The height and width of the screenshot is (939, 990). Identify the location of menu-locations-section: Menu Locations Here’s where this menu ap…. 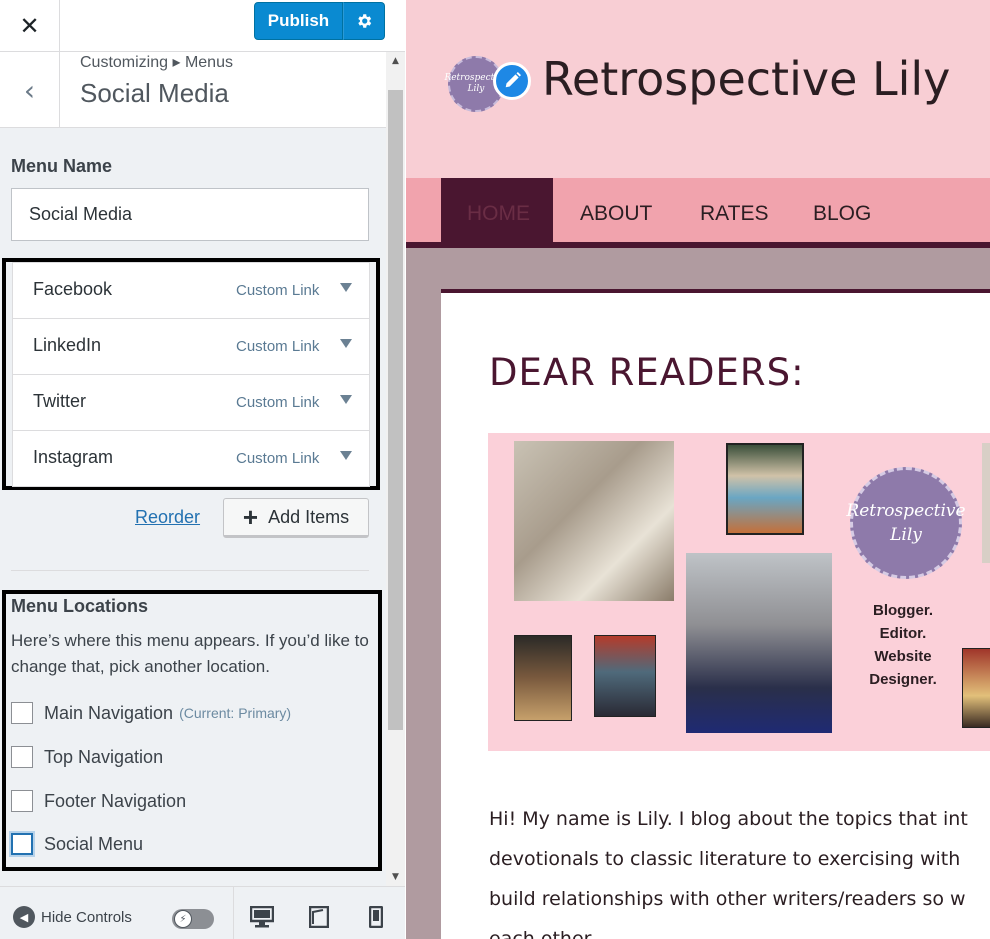
(192, 730).